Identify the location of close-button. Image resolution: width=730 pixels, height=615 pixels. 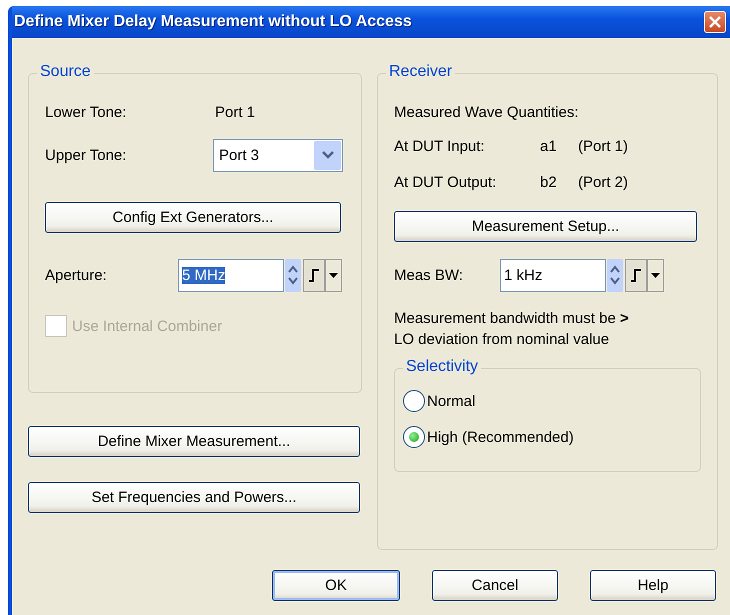
(715, 22).